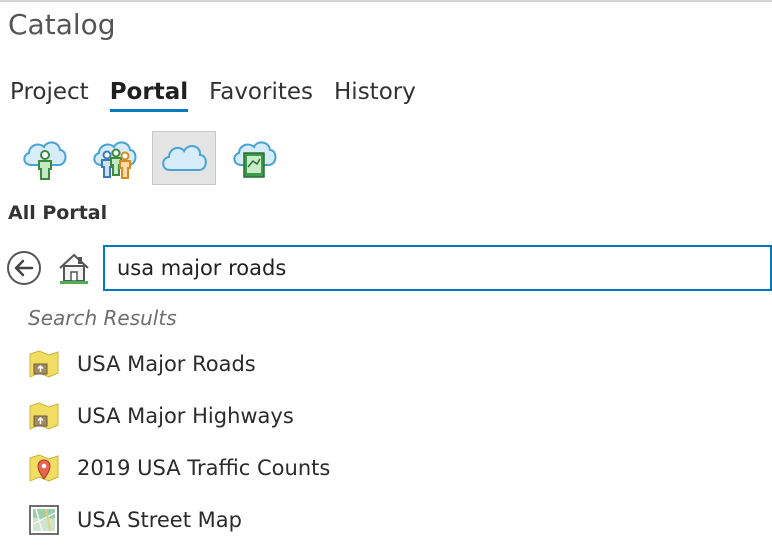 Image resolution: width=772 pixels, height=555 pixels. What do you see at coordinates (166, 364) in the screenshot?
I see `result-label: USA Major Roads` at bounding box center [166, 364].